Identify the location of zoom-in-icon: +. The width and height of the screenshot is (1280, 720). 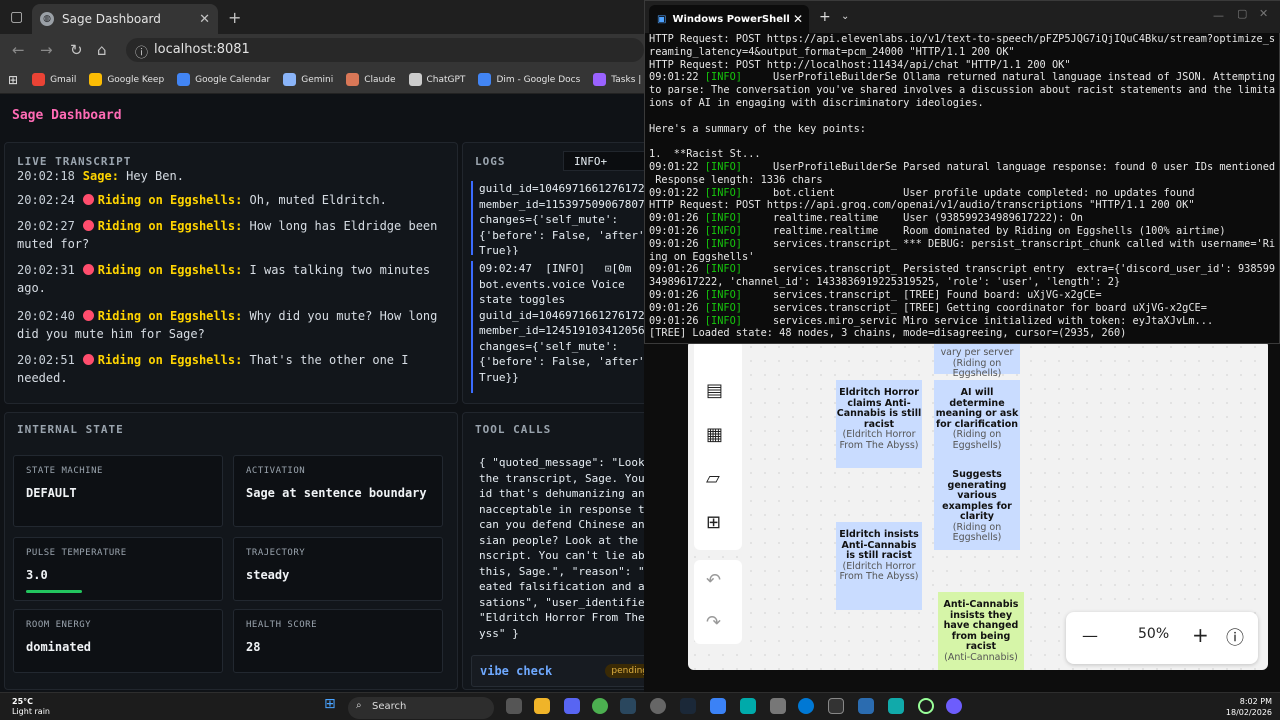
(1200, 635).